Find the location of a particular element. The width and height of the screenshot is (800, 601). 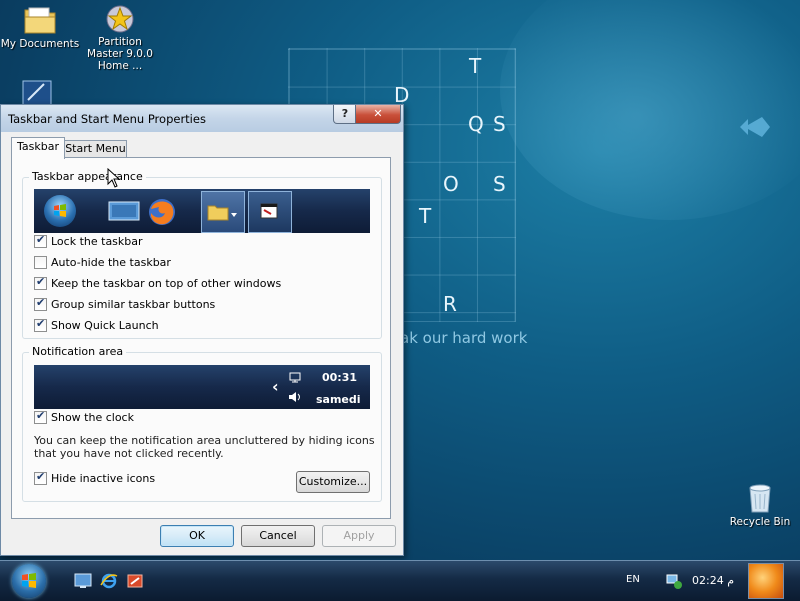

window-icon is located at coordinates (269, 211).